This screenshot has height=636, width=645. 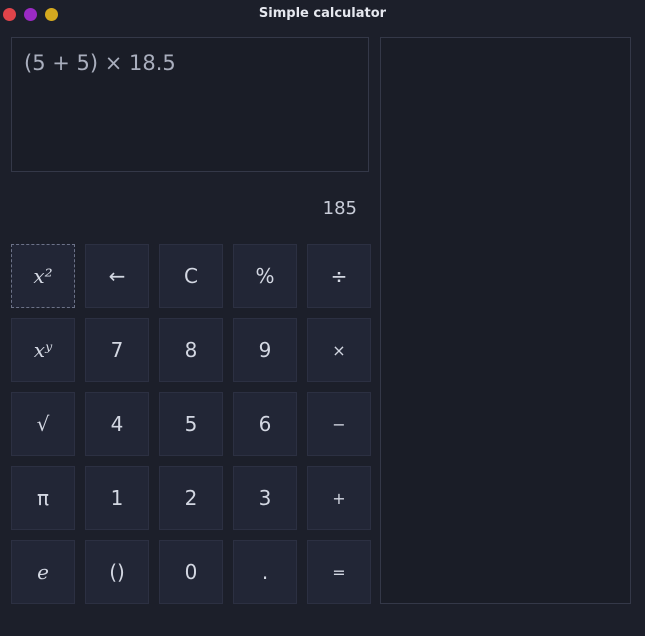 I want to click on window-title: Simple calculator, so click(x=322, y=13).